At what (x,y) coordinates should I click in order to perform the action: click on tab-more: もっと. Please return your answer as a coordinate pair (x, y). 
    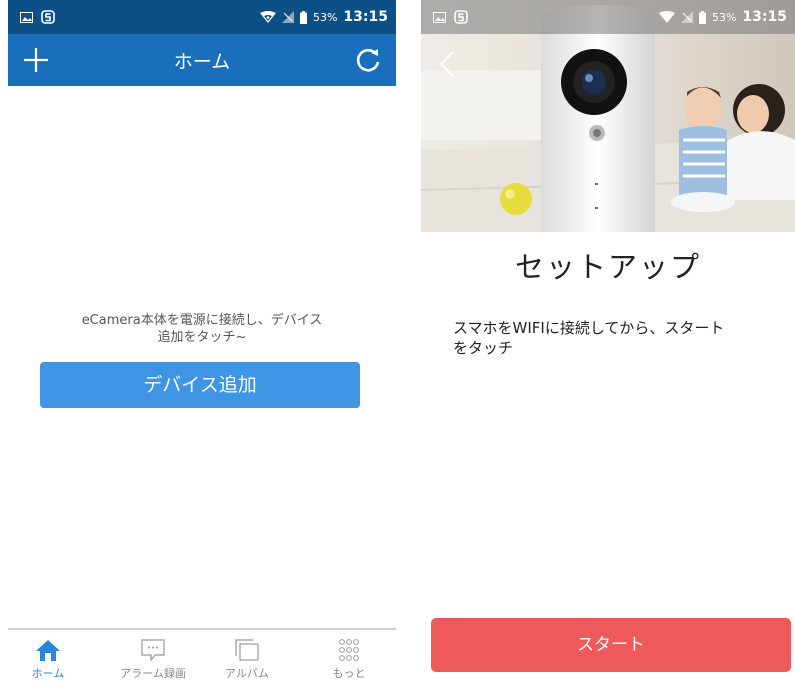
    Looking at the image, I should click on (349, 659).